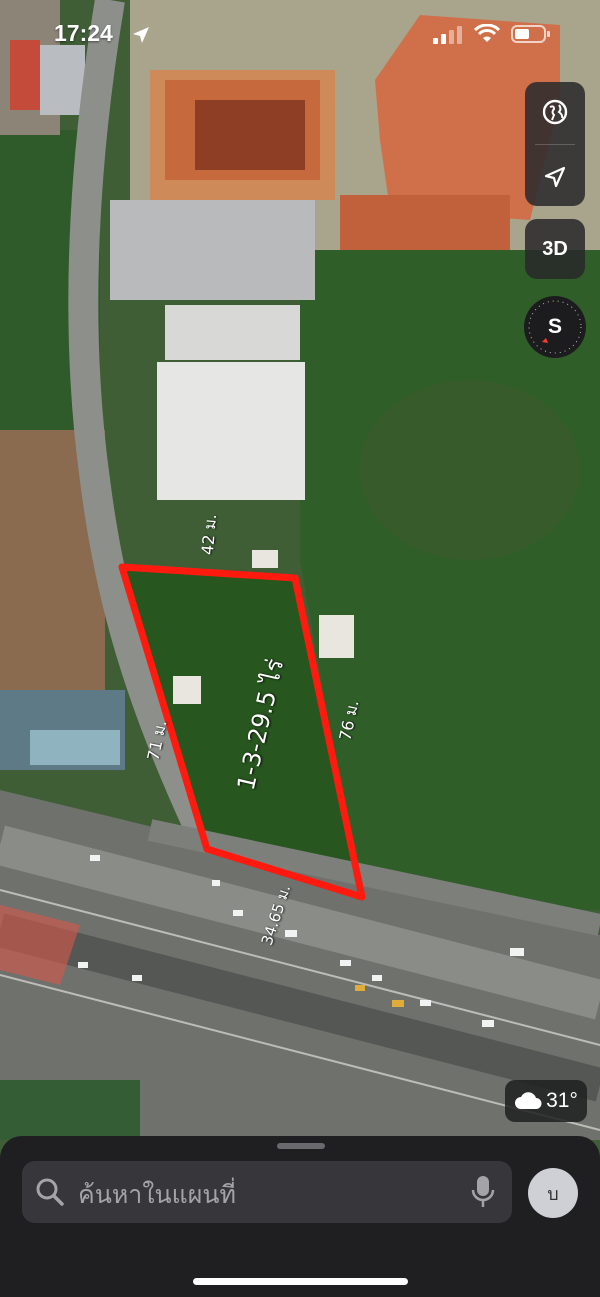  I want to click on map-style-button, so click(555, 112).